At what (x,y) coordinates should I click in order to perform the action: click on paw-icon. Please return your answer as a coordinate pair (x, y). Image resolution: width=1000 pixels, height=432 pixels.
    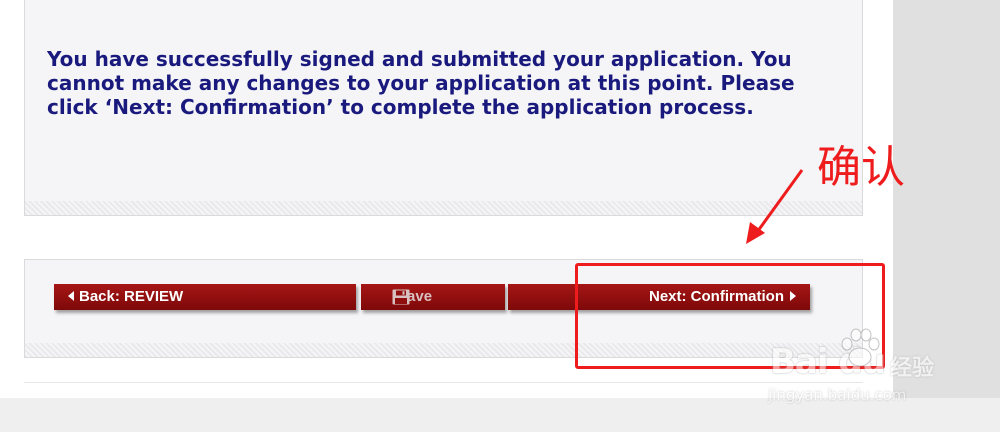
    Looking at the image, I should click on (860, 347).